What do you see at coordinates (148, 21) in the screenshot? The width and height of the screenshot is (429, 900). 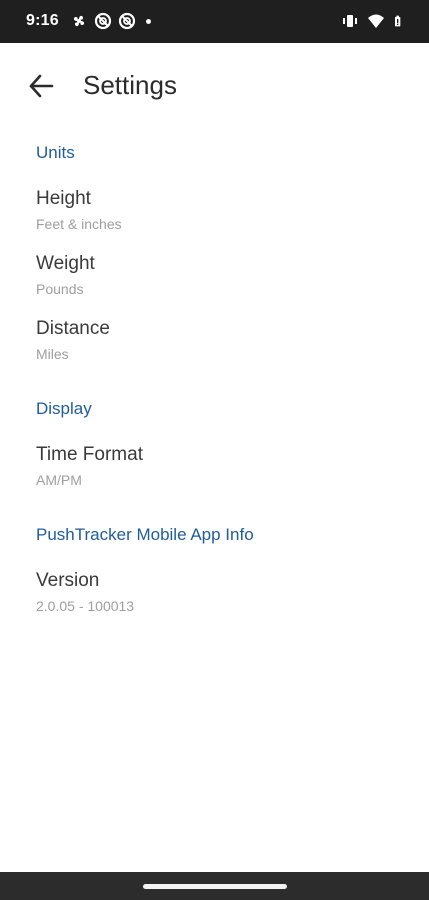 I see `dot-icon` at bounding box center [148, 21].